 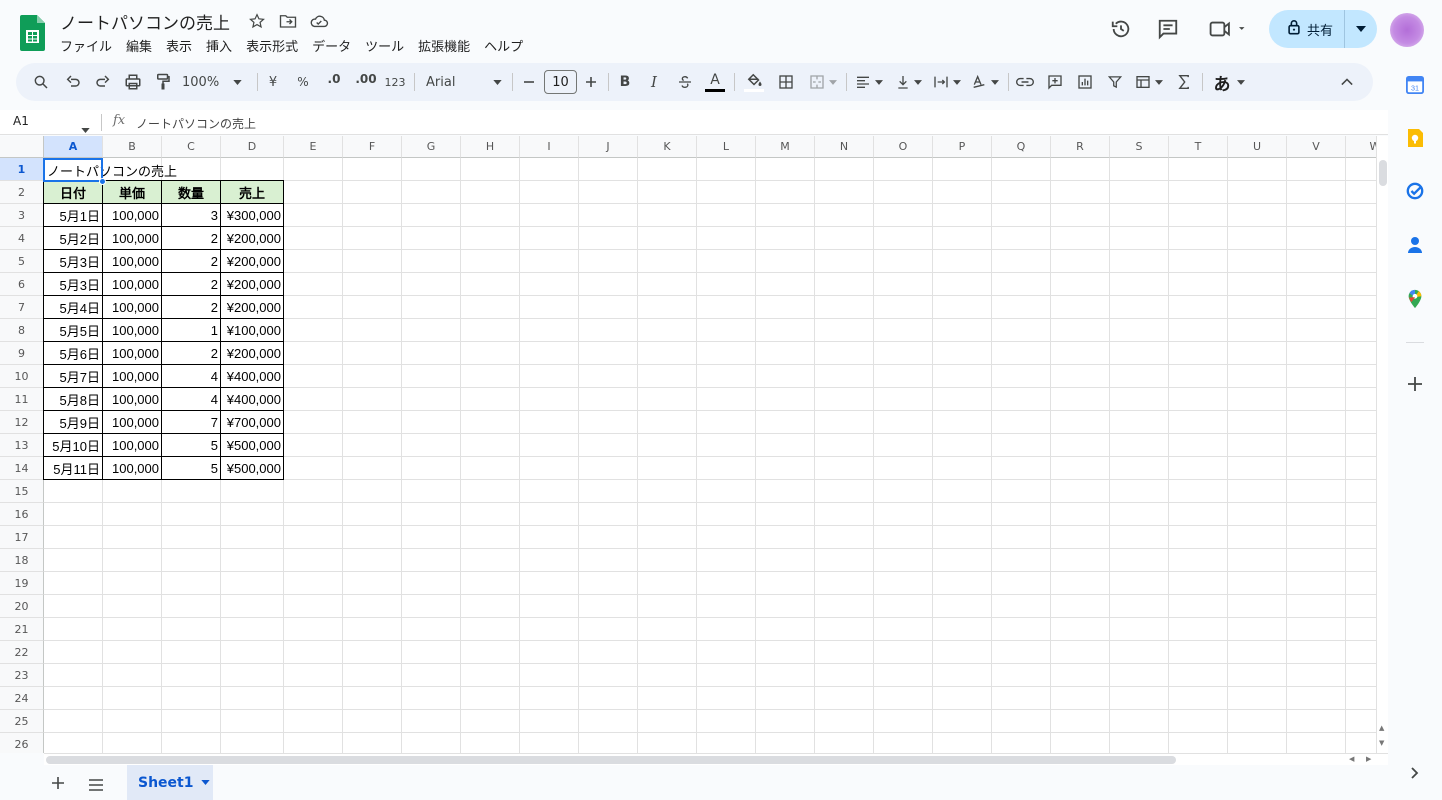 I want to click on table-cell-quantity: 1, so click(x=191, y=330).